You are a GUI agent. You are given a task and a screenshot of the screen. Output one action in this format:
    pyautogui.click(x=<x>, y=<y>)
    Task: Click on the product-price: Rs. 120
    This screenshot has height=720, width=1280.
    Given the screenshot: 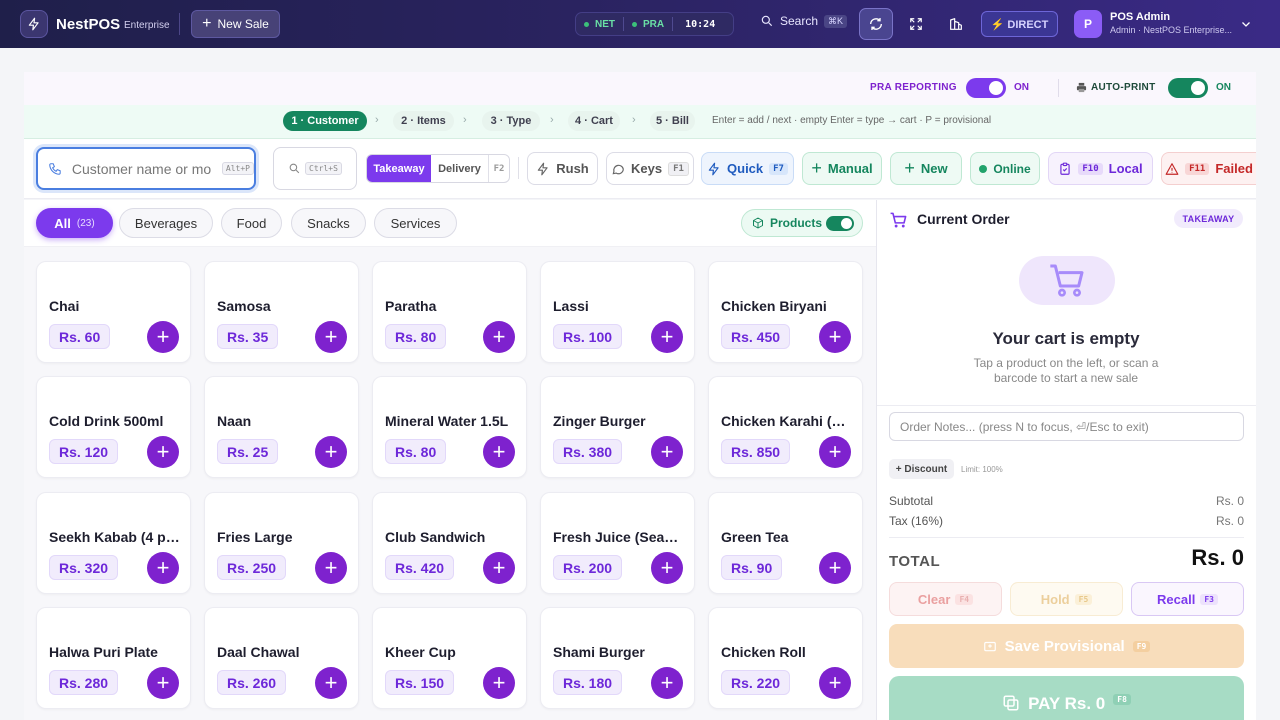 What is the action you would take?
    pyautogui.click(x=84, y=451)
    